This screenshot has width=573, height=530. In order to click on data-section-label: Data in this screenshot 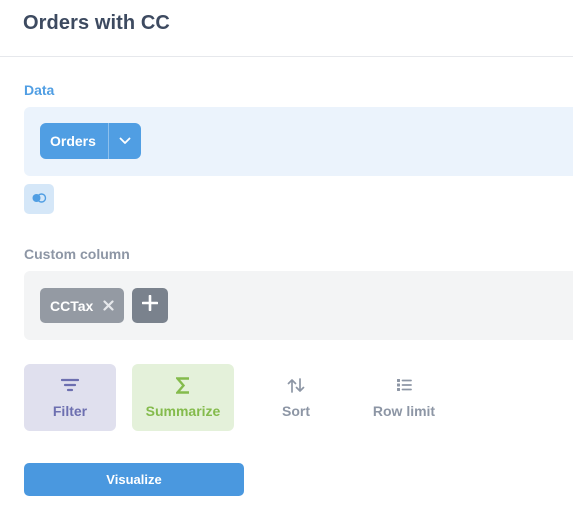, I will do `click(39, 90)`.